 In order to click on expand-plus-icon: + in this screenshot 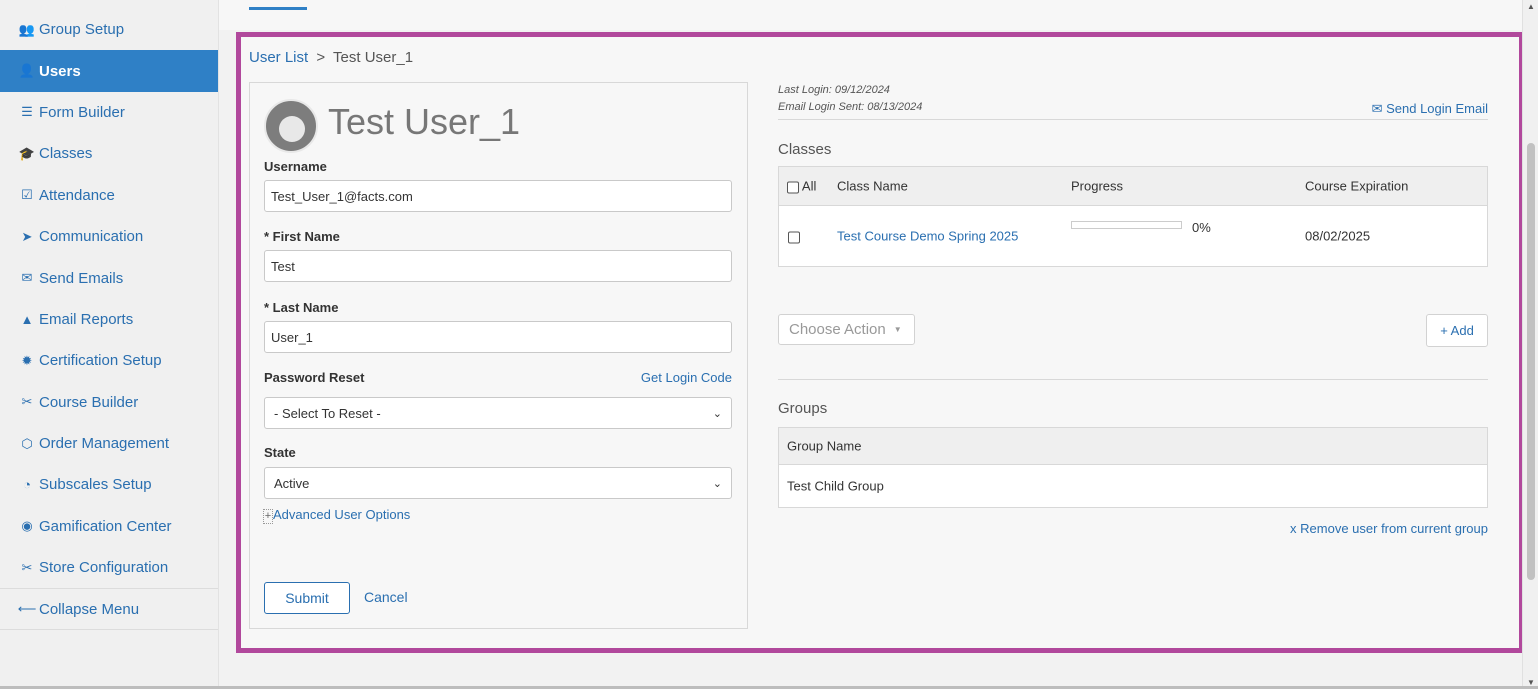, I will do `click(268, 516)`.